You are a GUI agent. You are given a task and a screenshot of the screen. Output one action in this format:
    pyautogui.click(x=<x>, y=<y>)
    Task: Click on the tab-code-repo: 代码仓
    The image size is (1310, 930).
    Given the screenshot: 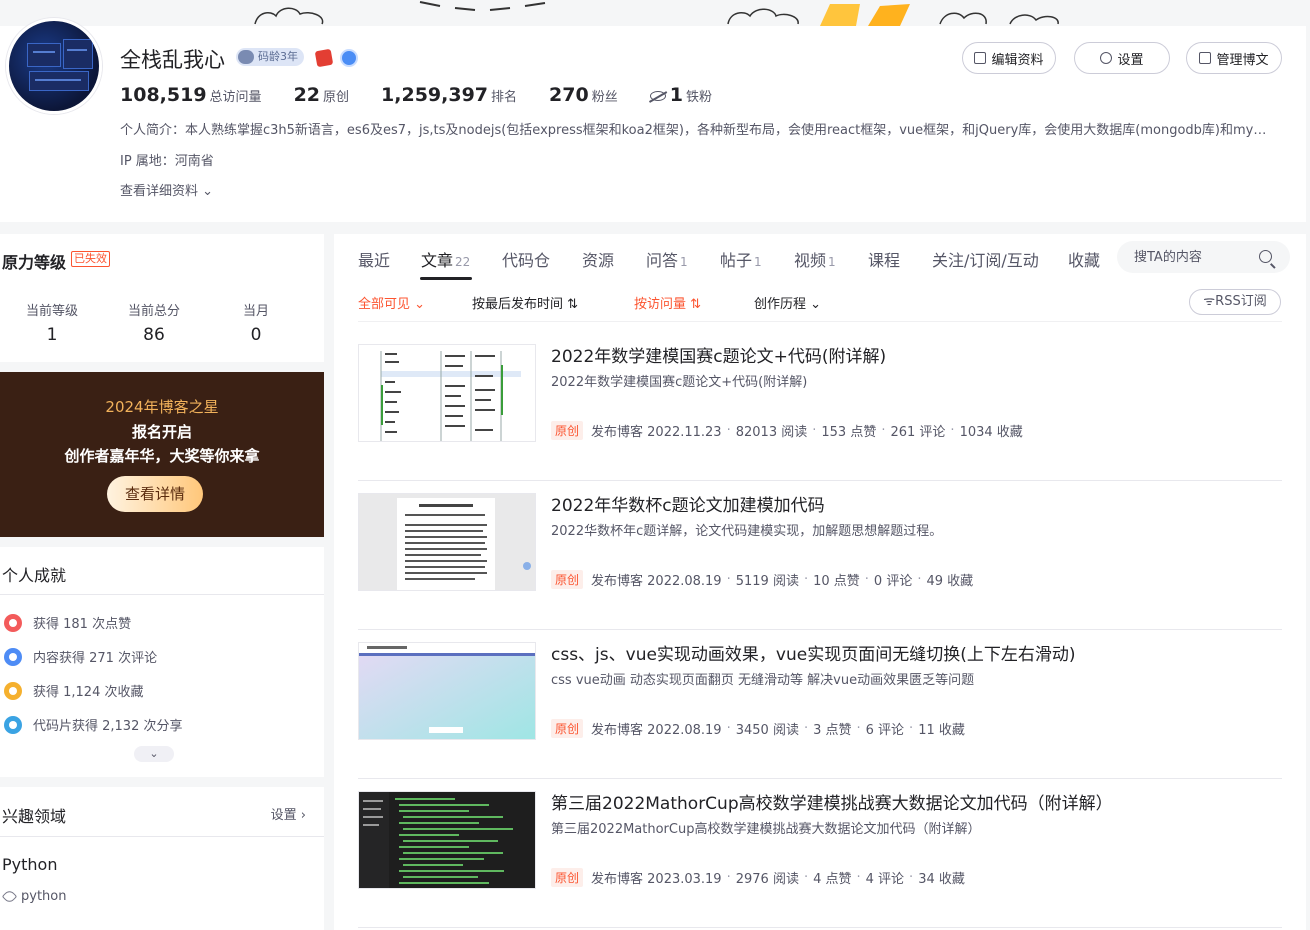 What is the action you would take?
    pyautogui.click(x=526, y=259)
    